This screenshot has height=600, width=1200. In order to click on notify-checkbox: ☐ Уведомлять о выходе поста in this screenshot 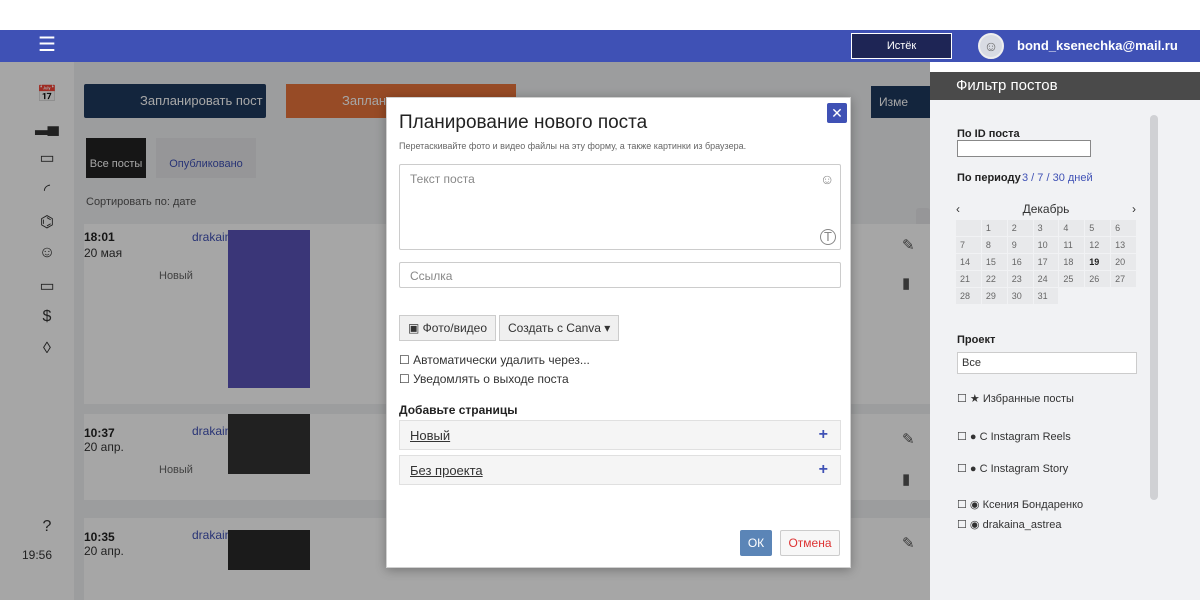, I will do `click(484, 379)`.